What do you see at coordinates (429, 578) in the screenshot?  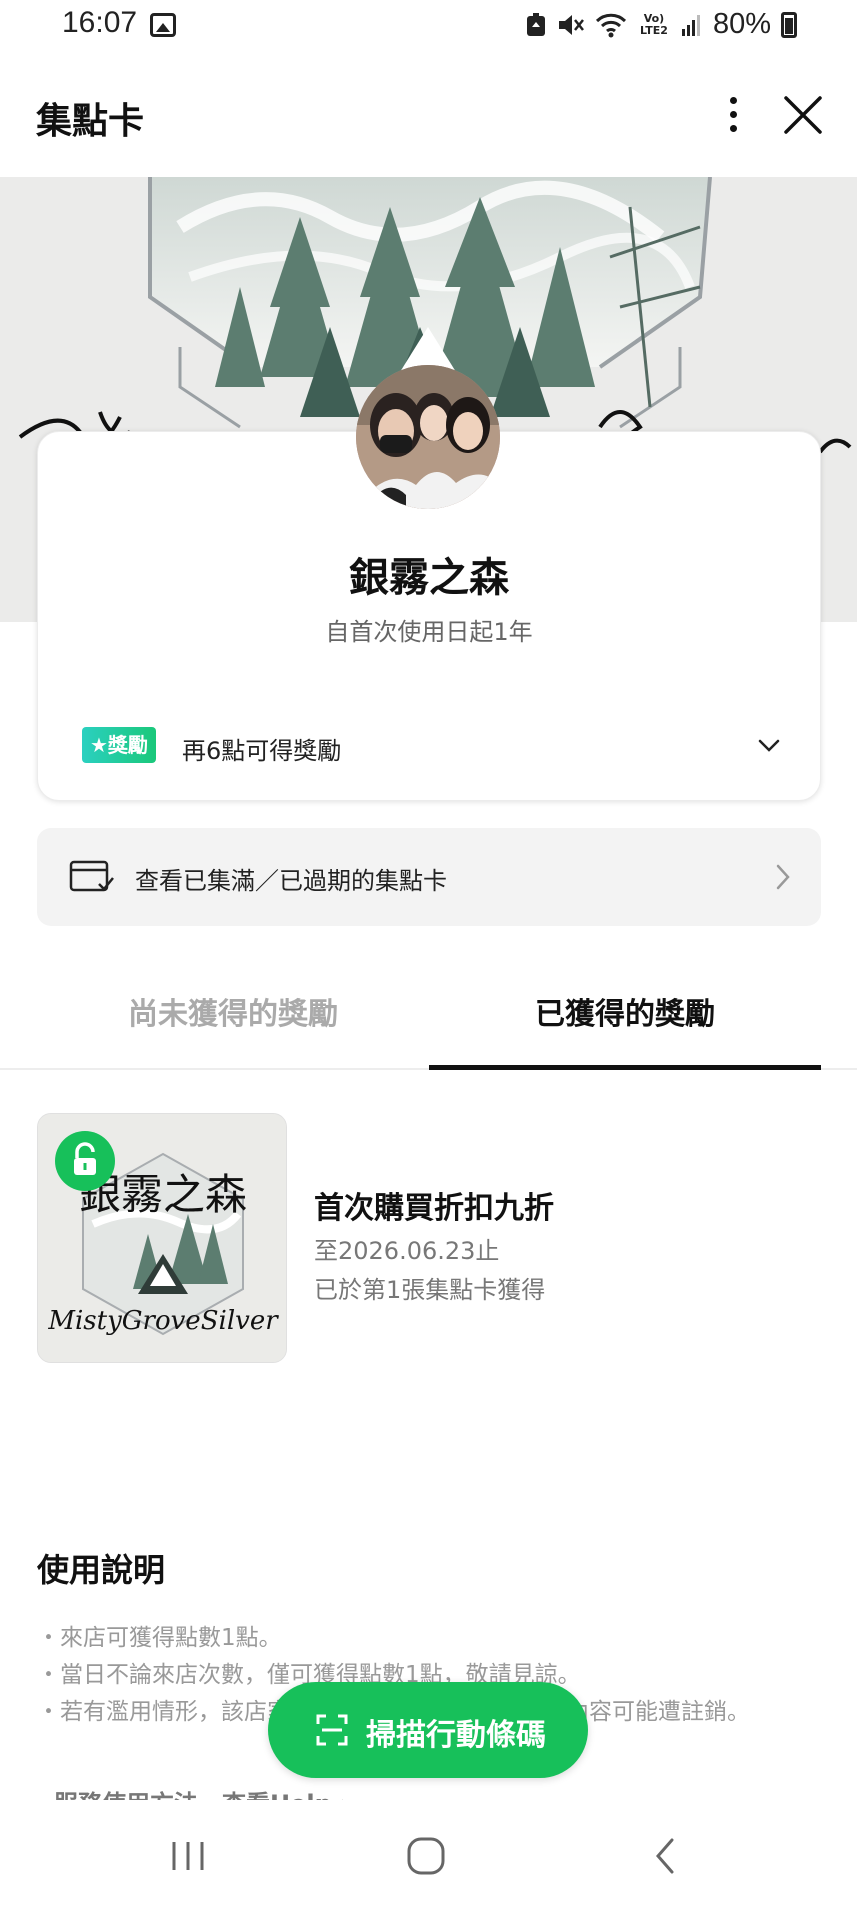 I see `store-name: 銀霧之森` at bounding box center [429, 578].